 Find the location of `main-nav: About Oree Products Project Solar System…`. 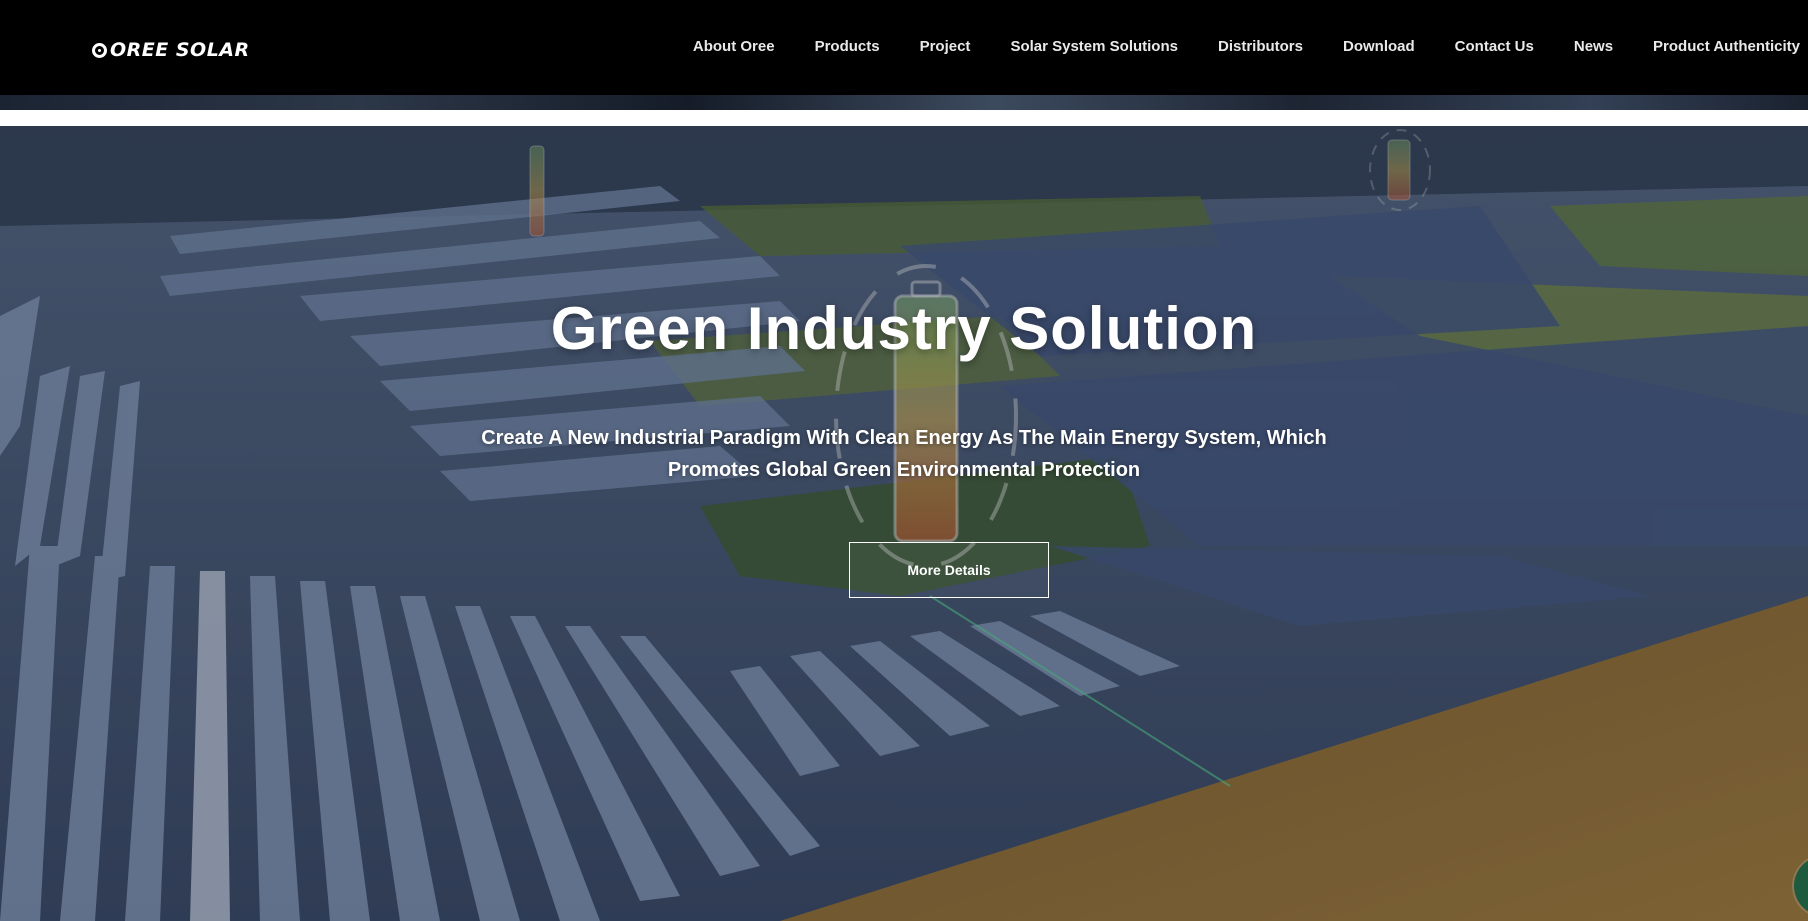

main-nav: About Oree Products Project Solar System… is located at coordinates (1239, 47).